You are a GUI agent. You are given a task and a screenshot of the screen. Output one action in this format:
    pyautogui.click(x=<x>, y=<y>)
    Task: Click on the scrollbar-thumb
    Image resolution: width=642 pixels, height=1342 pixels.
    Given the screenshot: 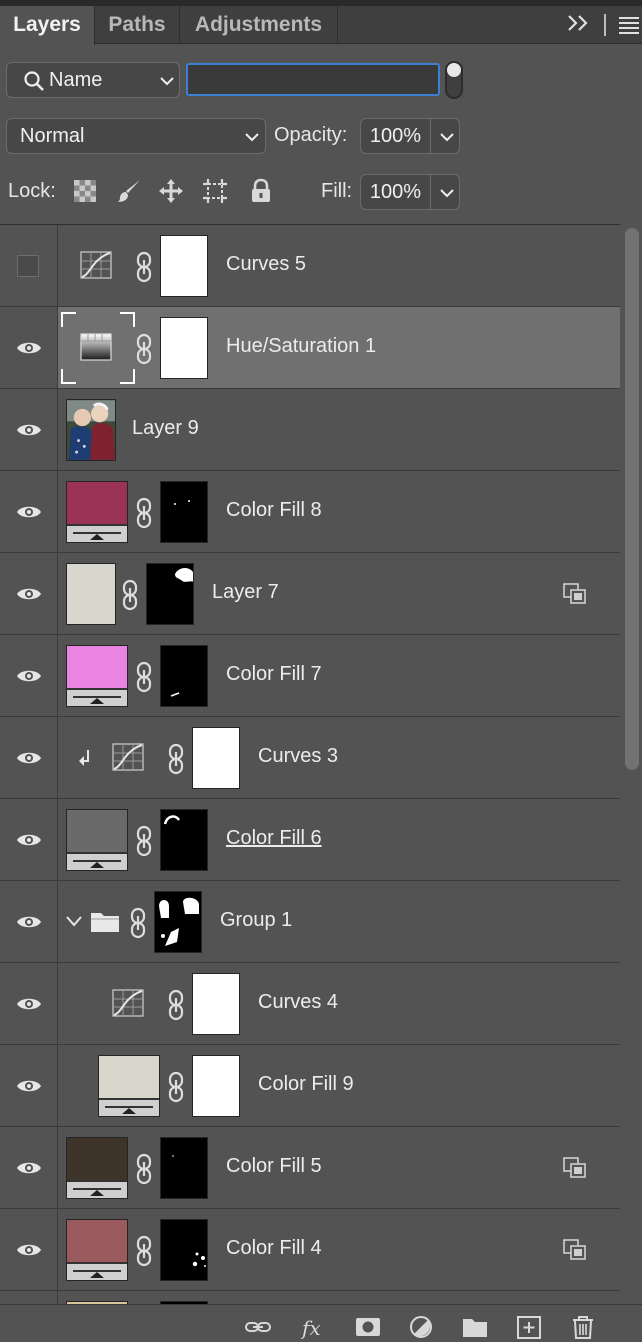 What is the action you would take?
    pyautogui.click(x=632, y=499)
    